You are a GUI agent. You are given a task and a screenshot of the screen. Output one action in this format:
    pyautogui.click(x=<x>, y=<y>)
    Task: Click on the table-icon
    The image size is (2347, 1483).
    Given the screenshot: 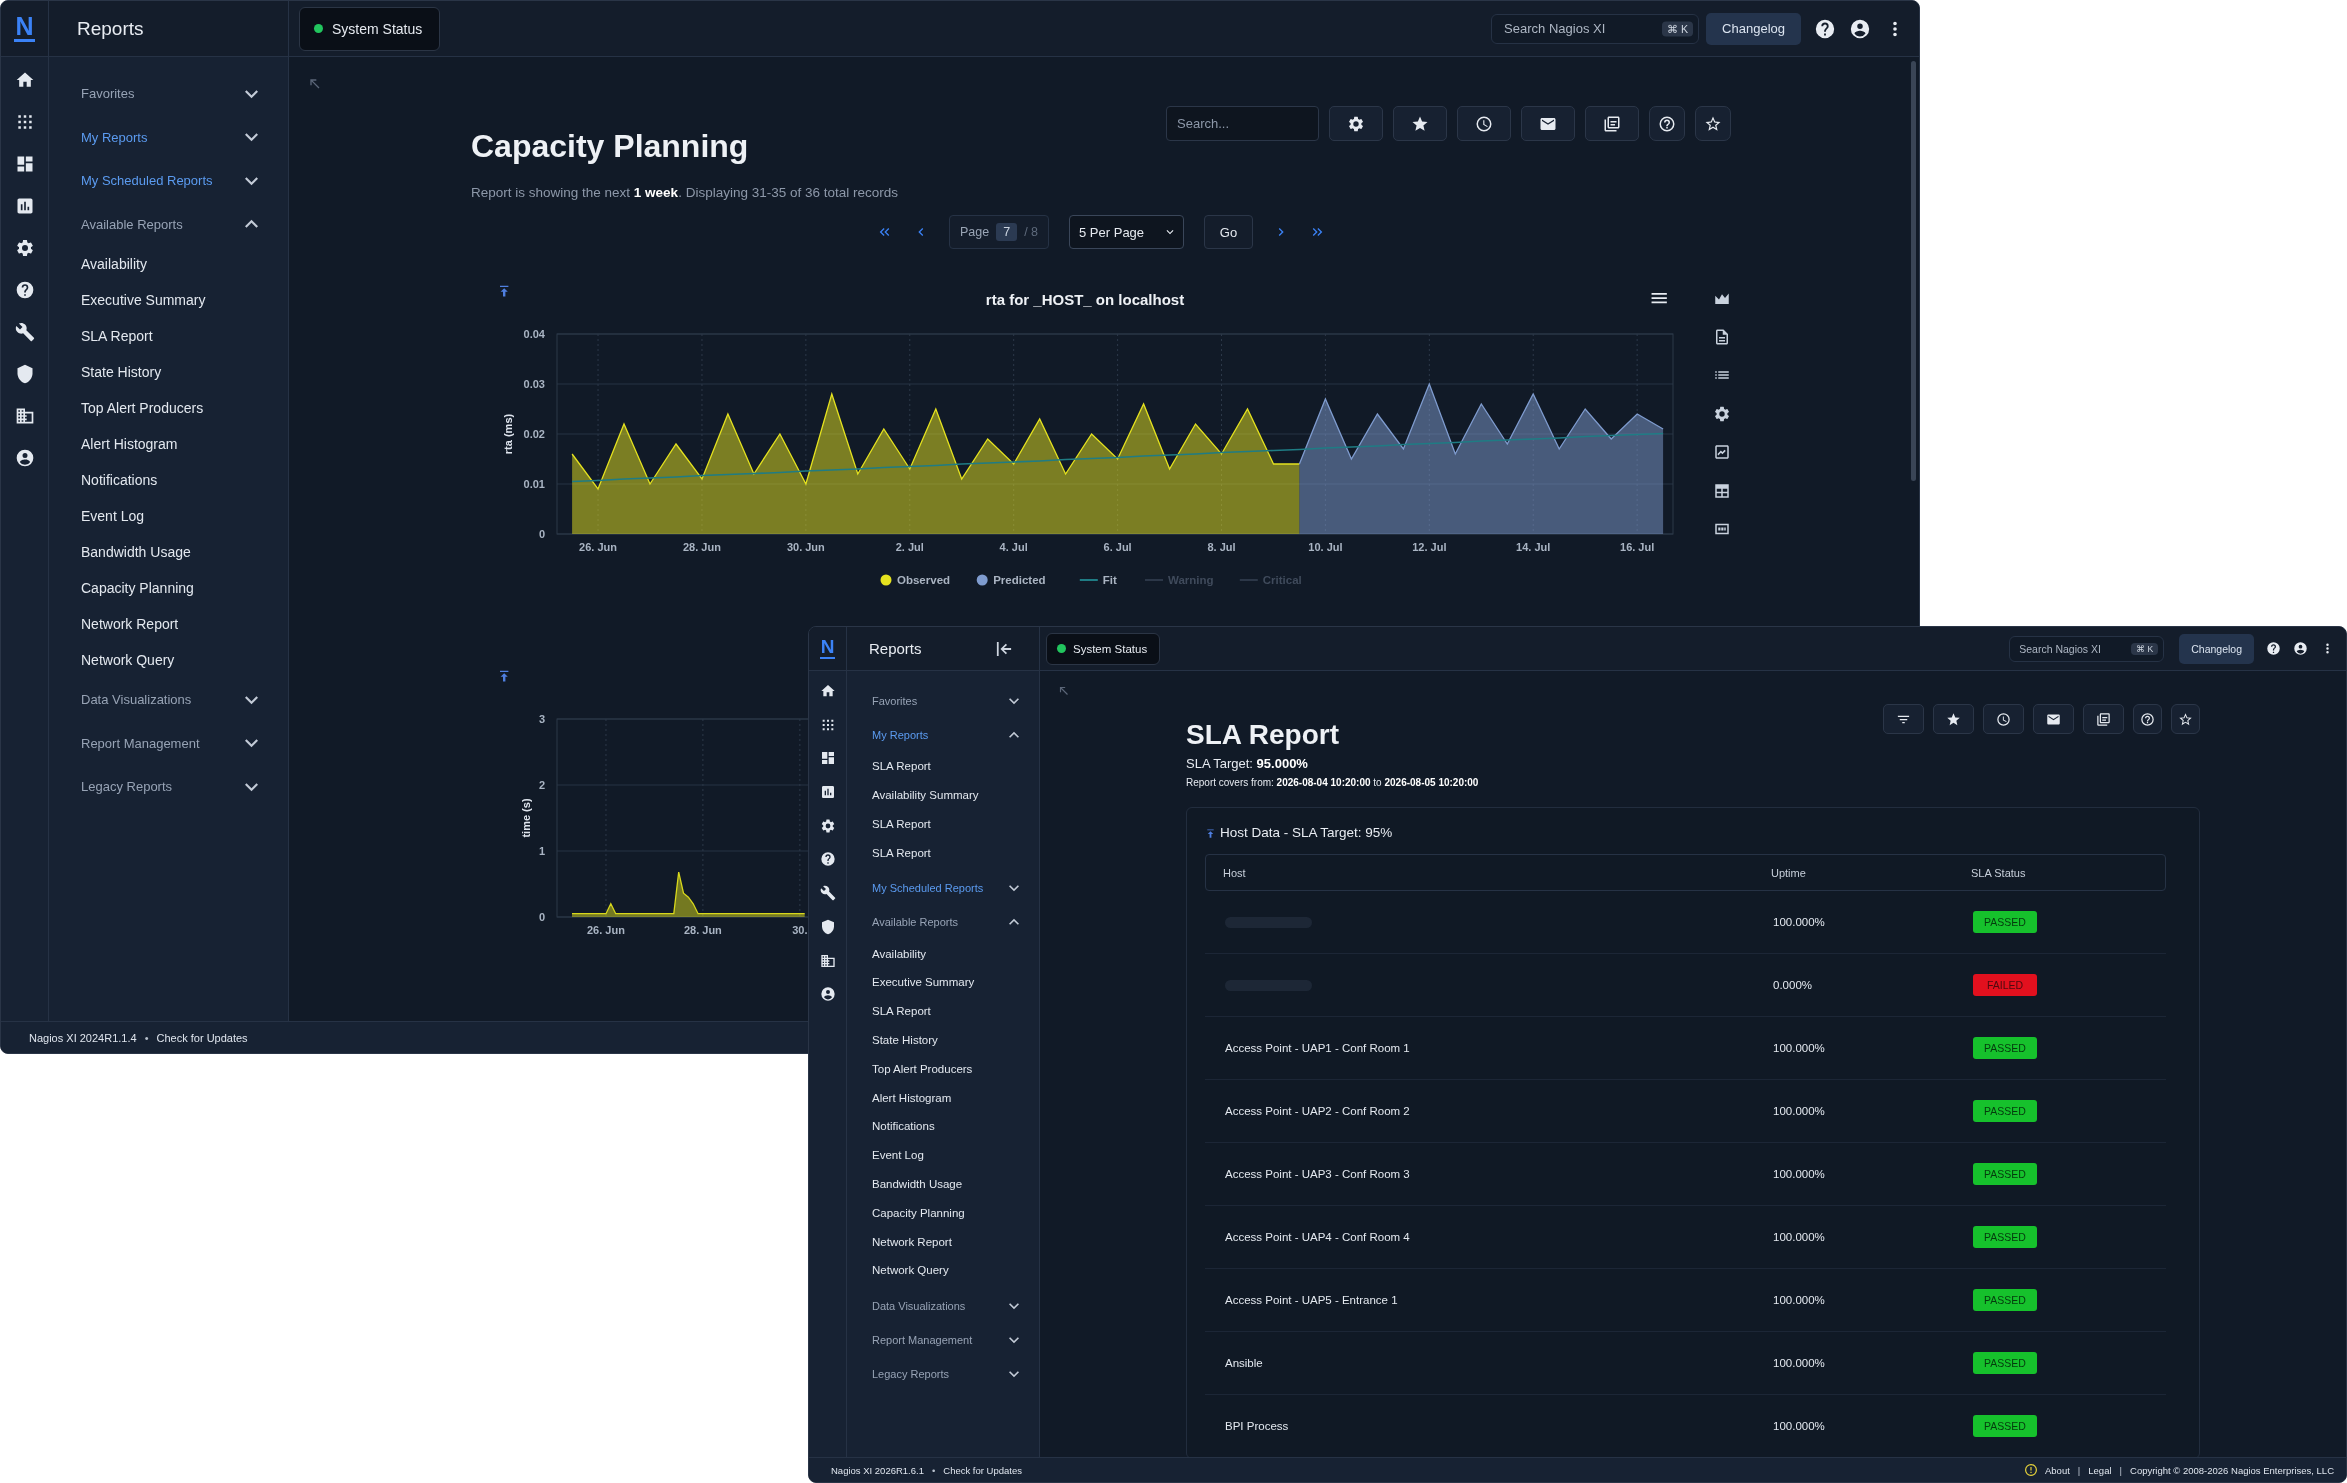 What is the action you would take?
    pyautogui.click(x=1722, y=490)
    